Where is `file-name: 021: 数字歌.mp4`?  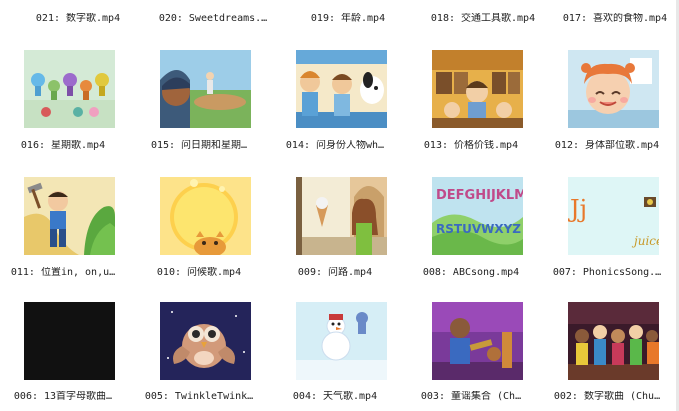 file-name: 021: 数字歌.mp4 is located at coordinates (78, 18).